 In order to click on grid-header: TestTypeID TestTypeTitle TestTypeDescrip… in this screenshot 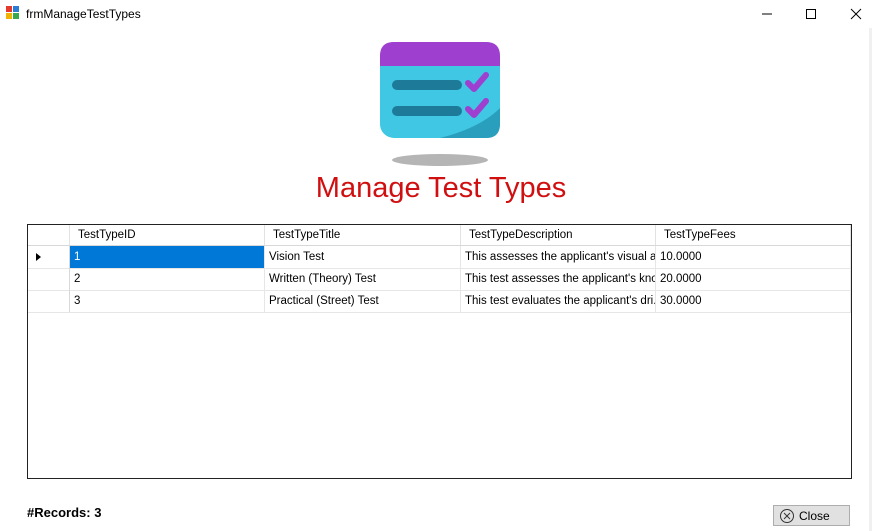, I will do `click(439, 235)`.